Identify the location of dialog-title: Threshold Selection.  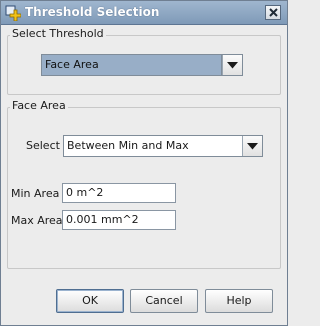
(92, 12).